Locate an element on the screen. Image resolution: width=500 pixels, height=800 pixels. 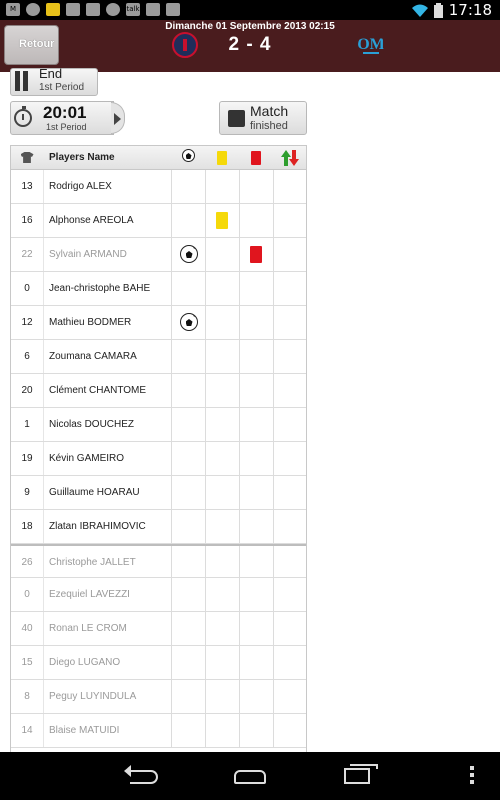
table-row: 0 Jean-christophe BAHE is located at coordinates (158, 289).